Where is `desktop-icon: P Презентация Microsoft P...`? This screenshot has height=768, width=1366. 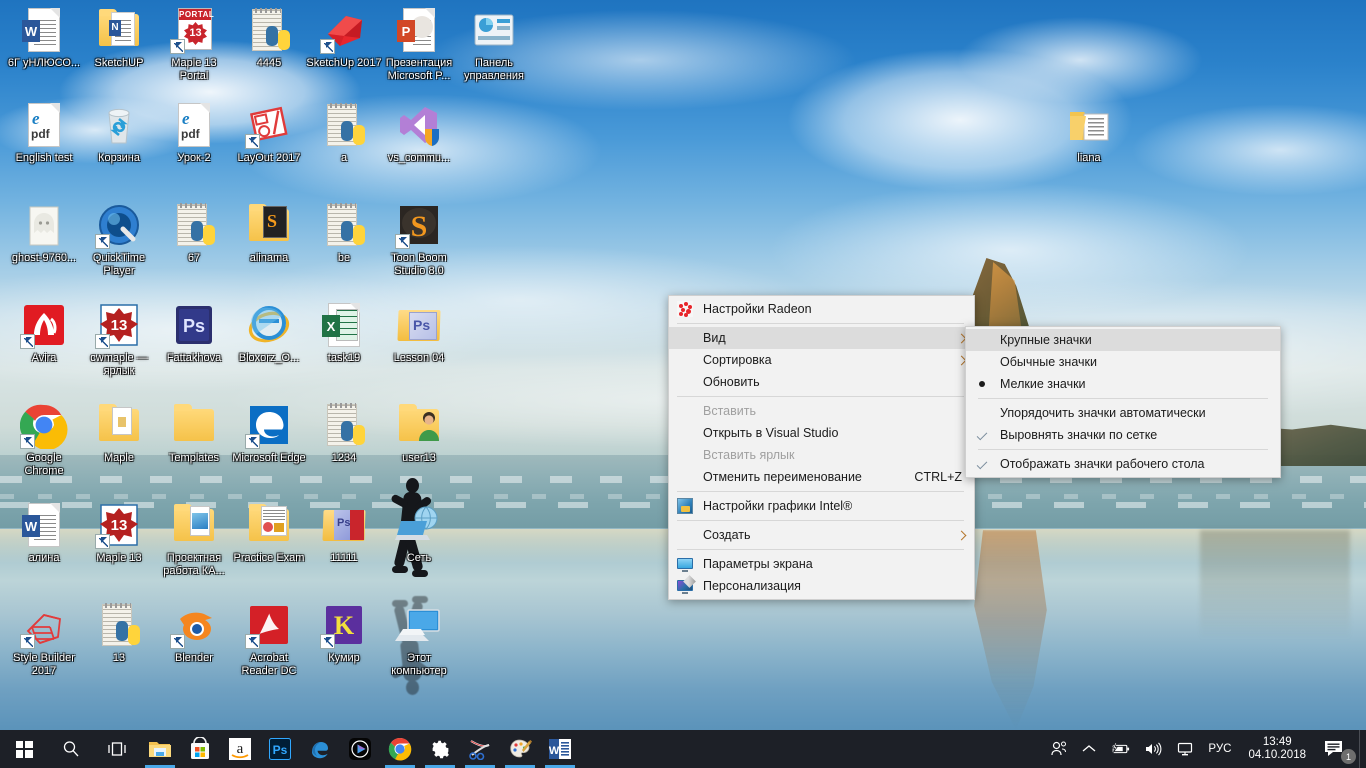 desktop-icon: P Презентация Microsoft P... is located at coordinates (419, 44).